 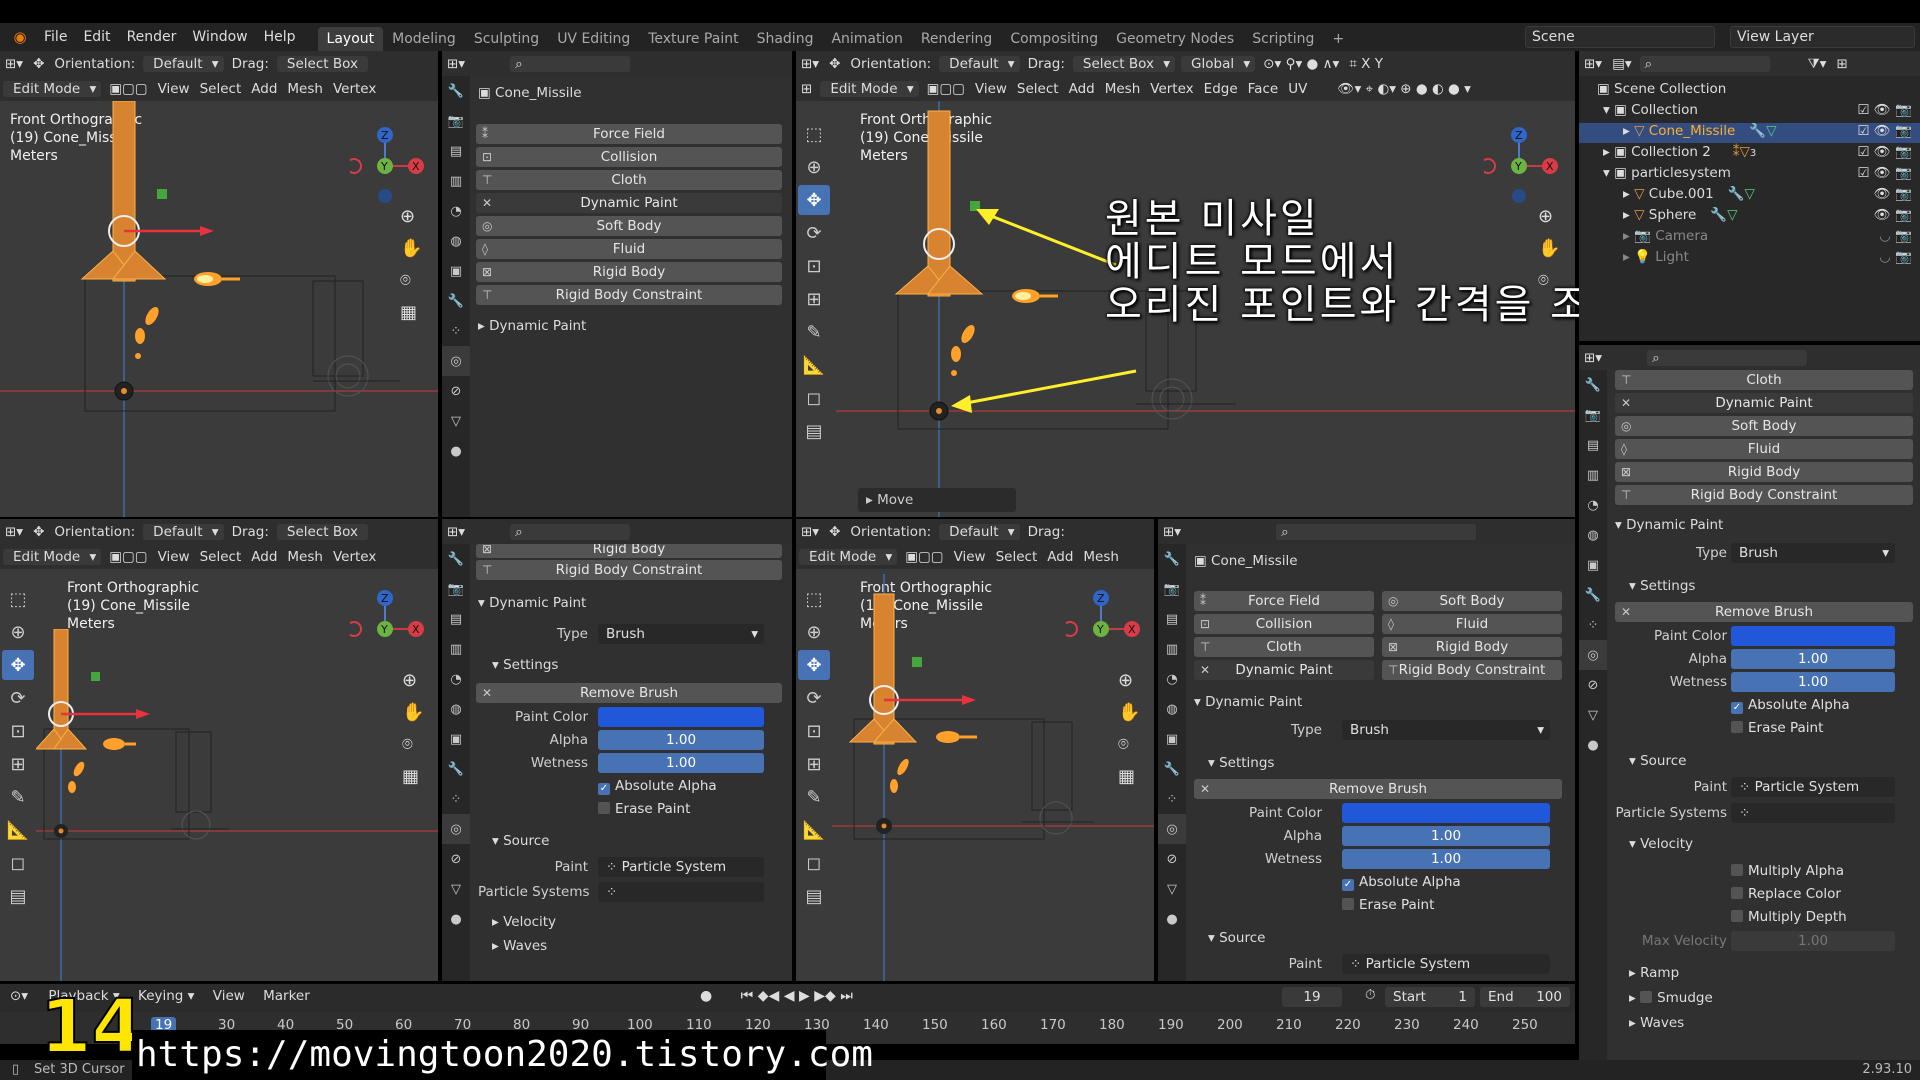 What do you see at coordinates (55, 37) in the screenshot?
I see `menu-file: File` at bounding box center [55, 37].